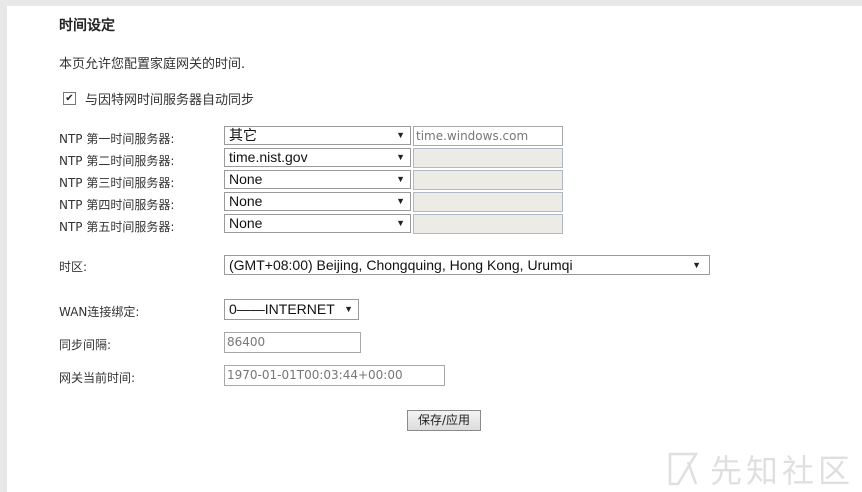 The width and height of the screenshot is (862, 492). Describe the element at coordinates (246, 201) in the screenshot. I see `ntp4-selected: None` at that location.